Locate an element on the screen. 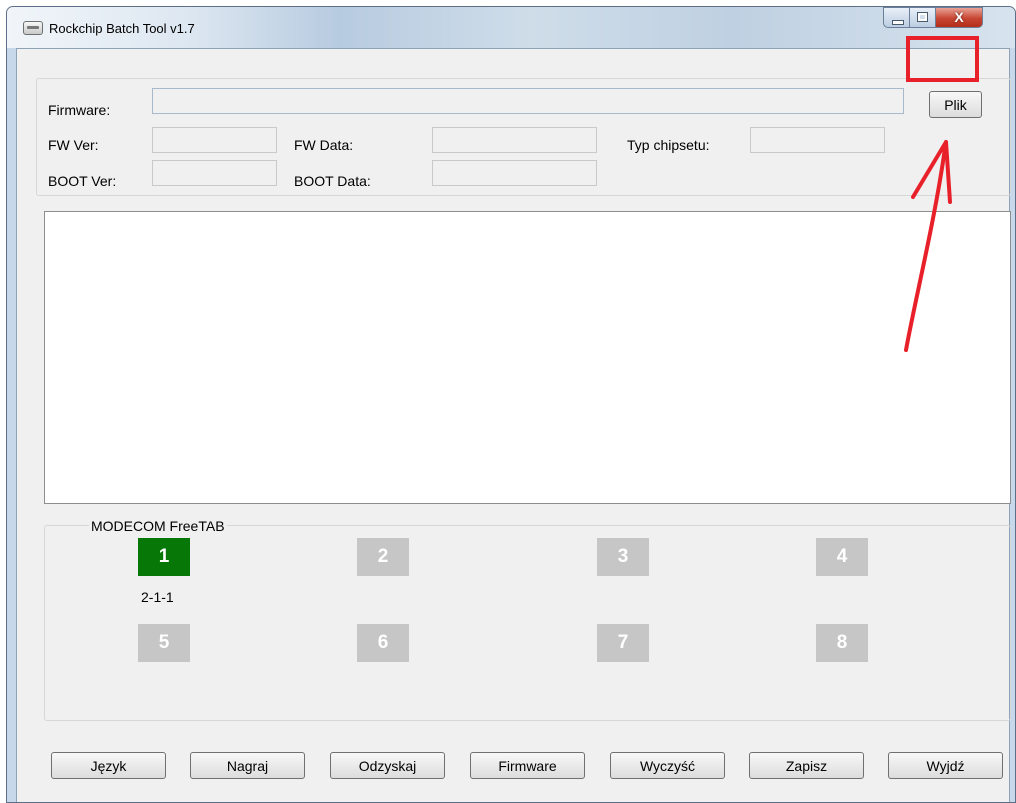 This screenshot has height=803, width=1016. device-slot-4: 4 is located at coordinates (842, 557).